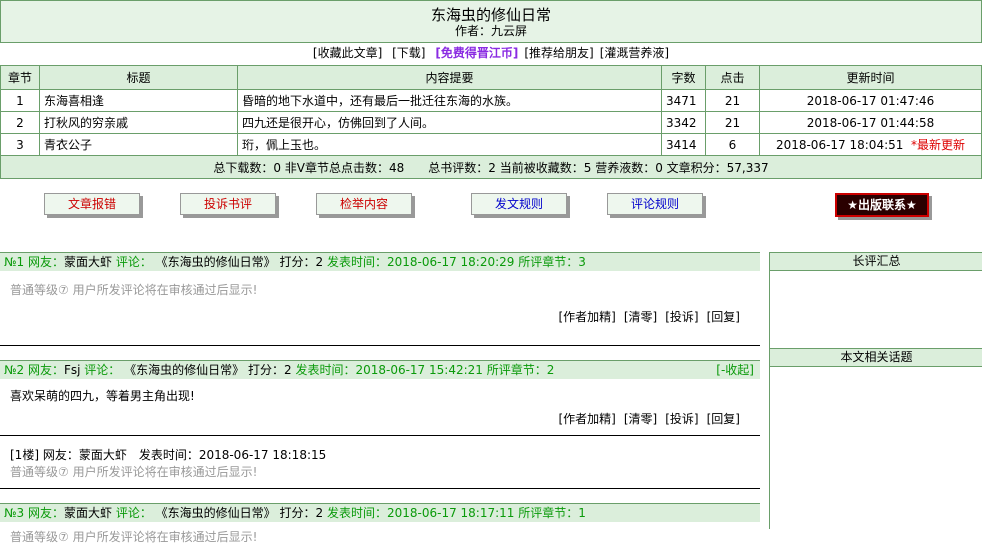  What do you see at coordinates (20, 122) in the screenshot?
I see `chapter-no: 2` at bounding box center [20, 122].